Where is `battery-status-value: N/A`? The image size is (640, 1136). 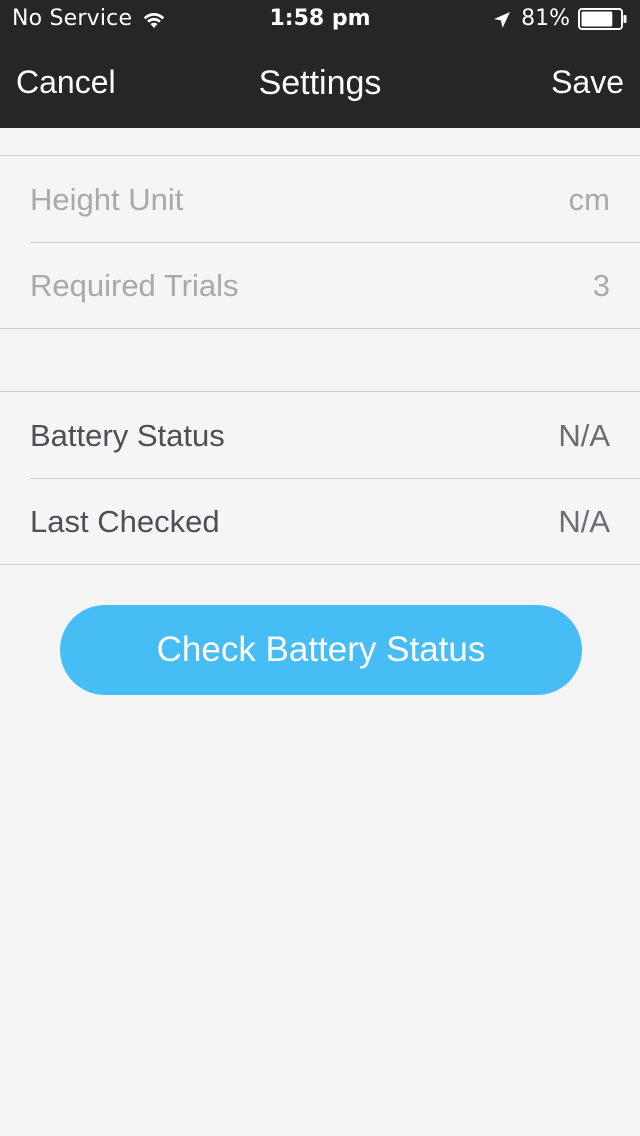
battery-status-value: N/A is located at coordinates (584, 435).